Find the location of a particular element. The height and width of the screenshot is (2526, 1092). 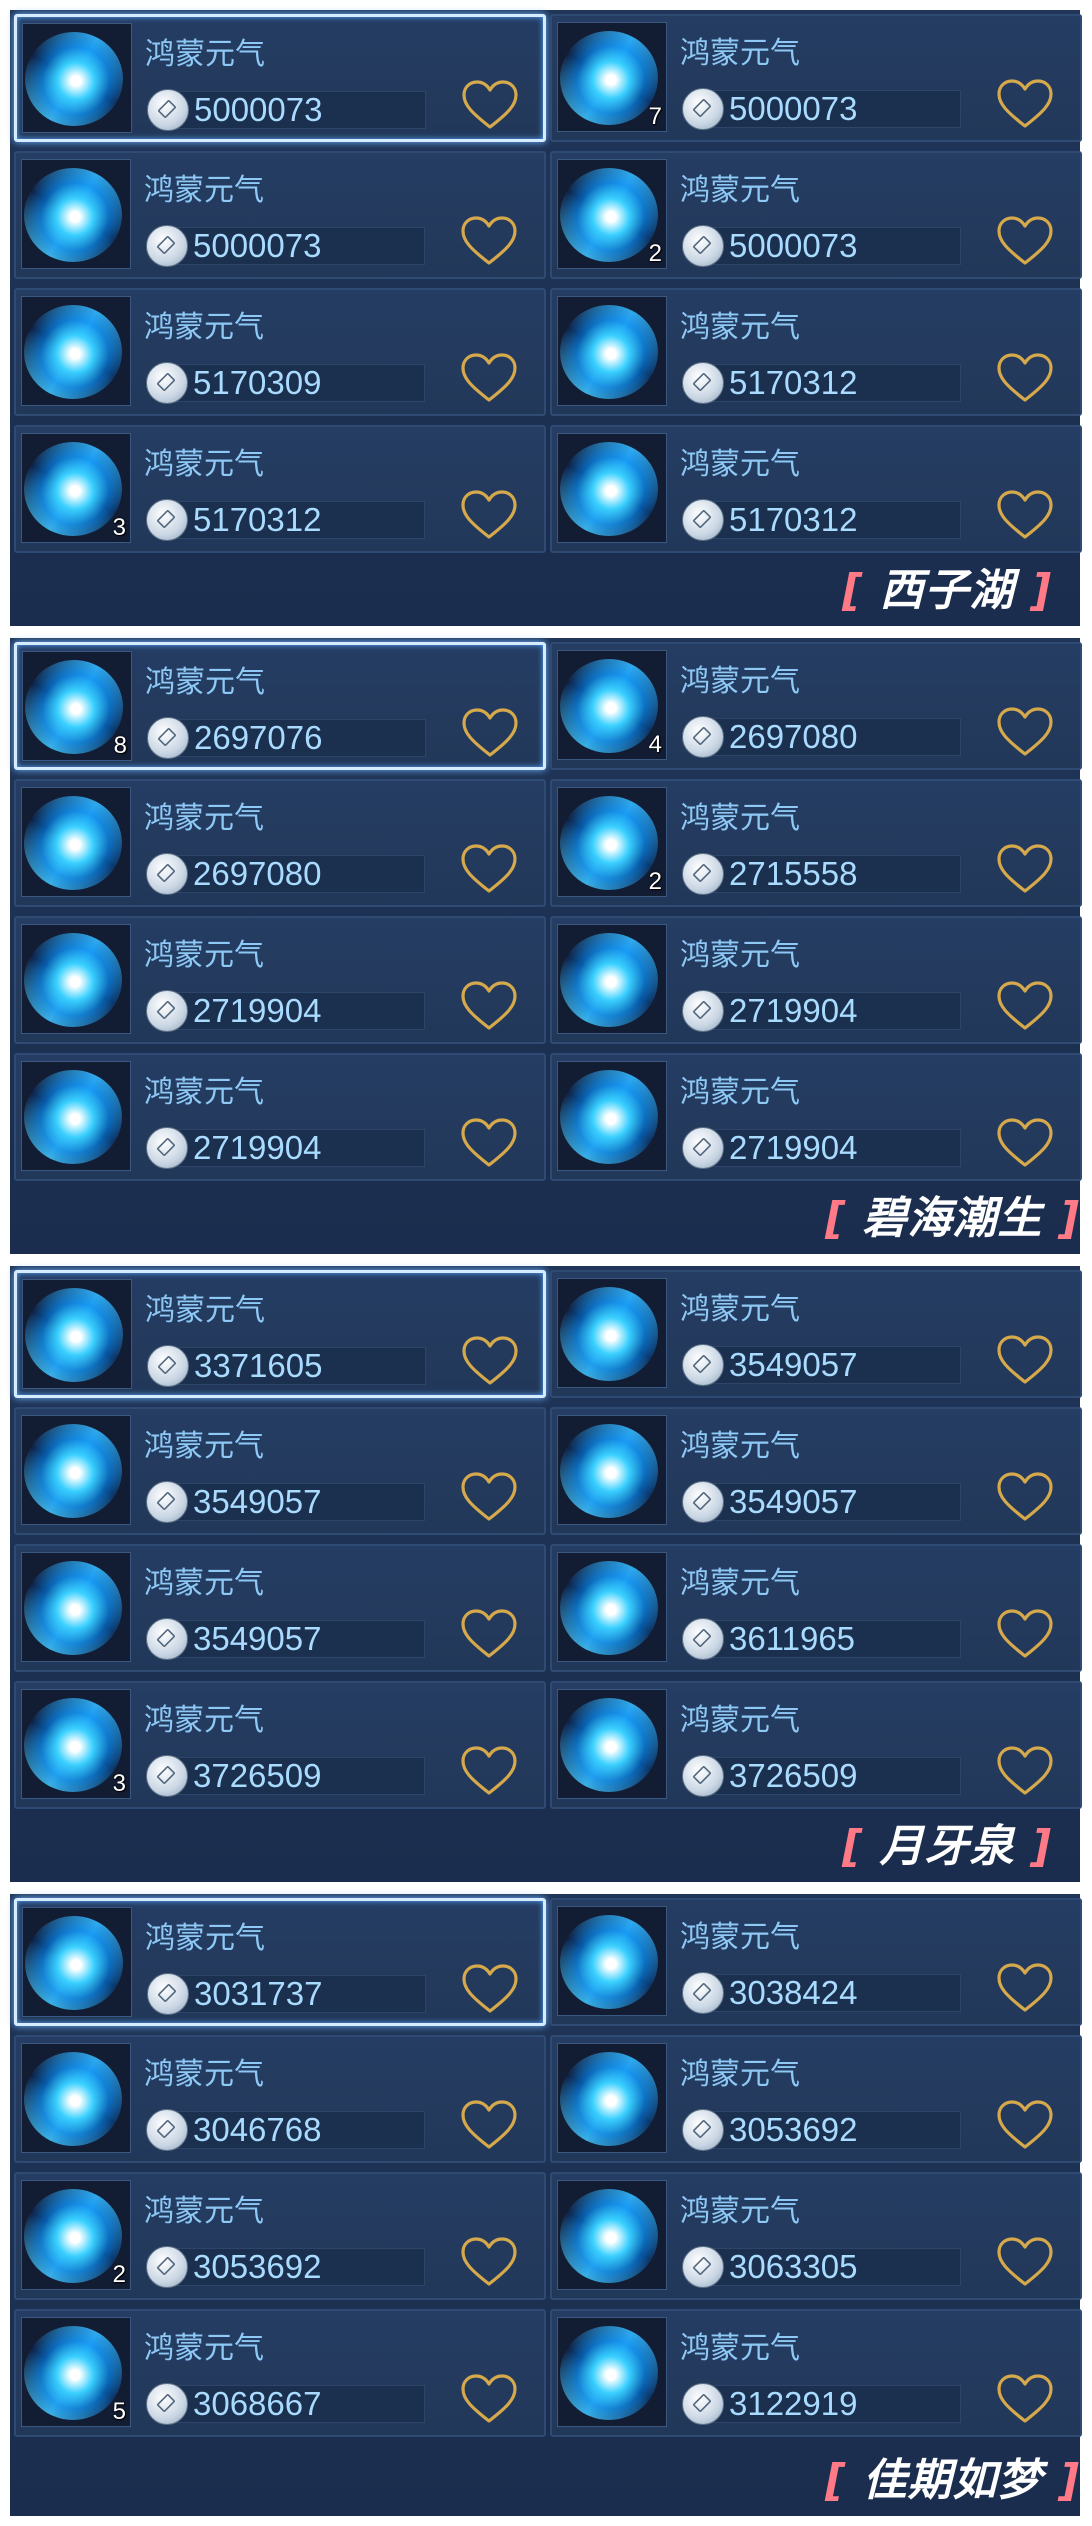

listing-card: 3 鸿蒙元气 3726509 is located at coordinates (280, 1745).